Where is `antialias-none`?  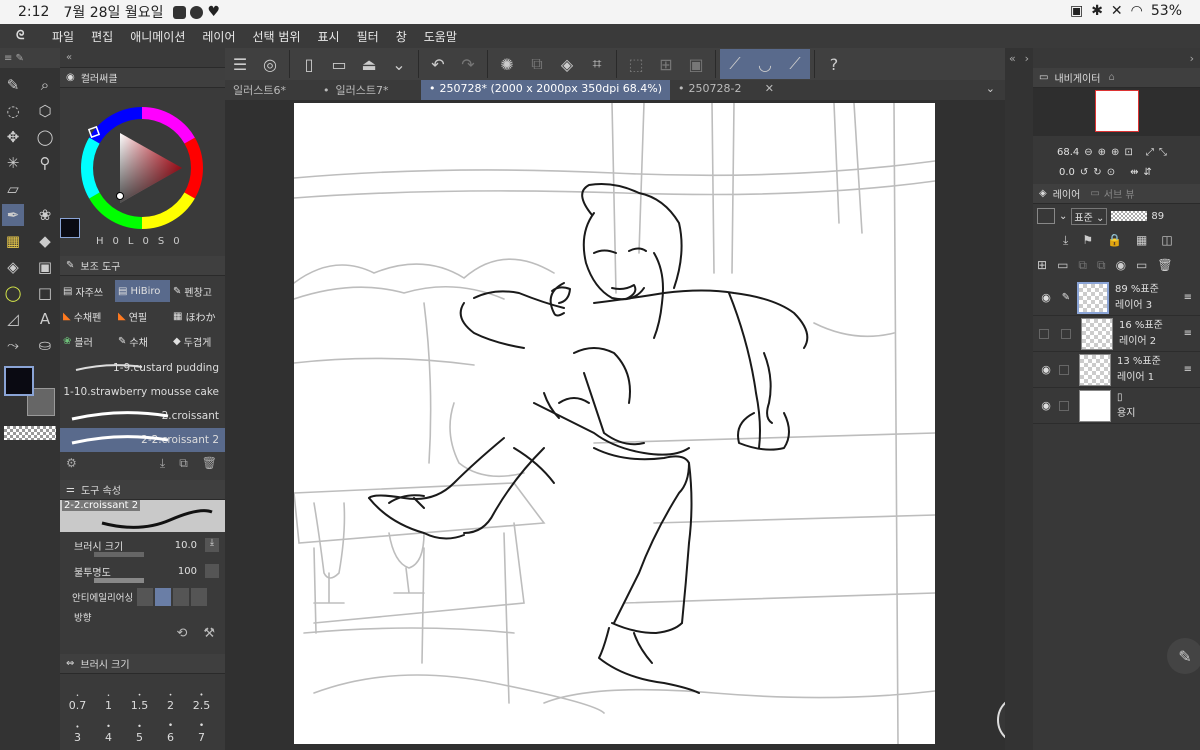 antialias-none is located at coordinates (145, 597).